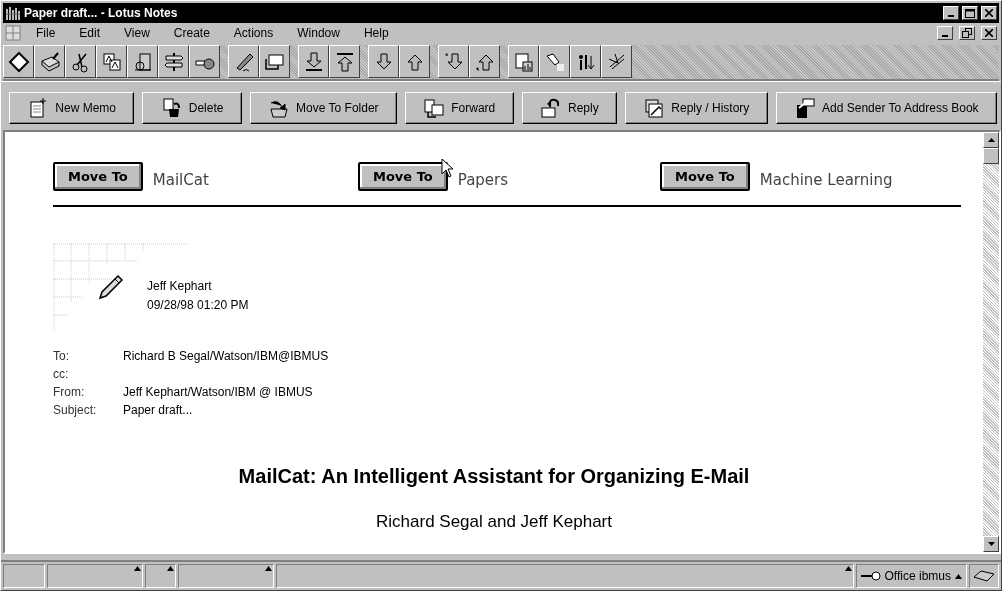  Describe the element at coordinates (137, 33) in the screenshot. I see `menu-item: View` at that location.